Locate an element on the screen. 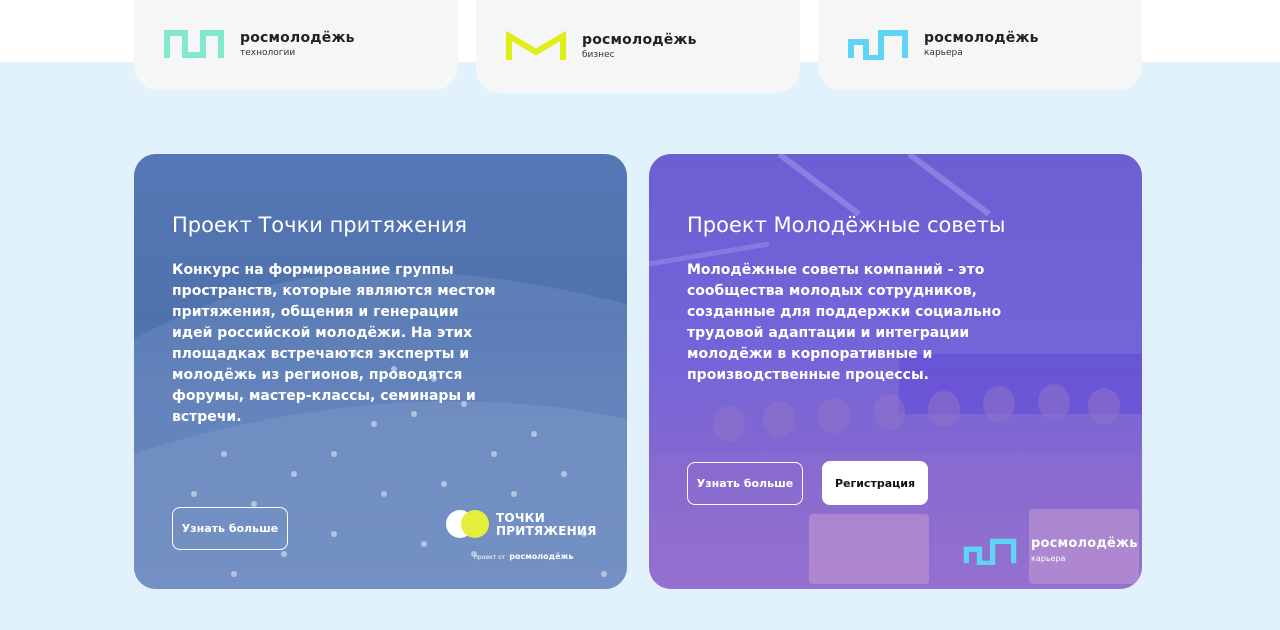 This screenshot has height=630, width=1280. credit-brand: росмолодёжь is located at coordinates (541, 556).